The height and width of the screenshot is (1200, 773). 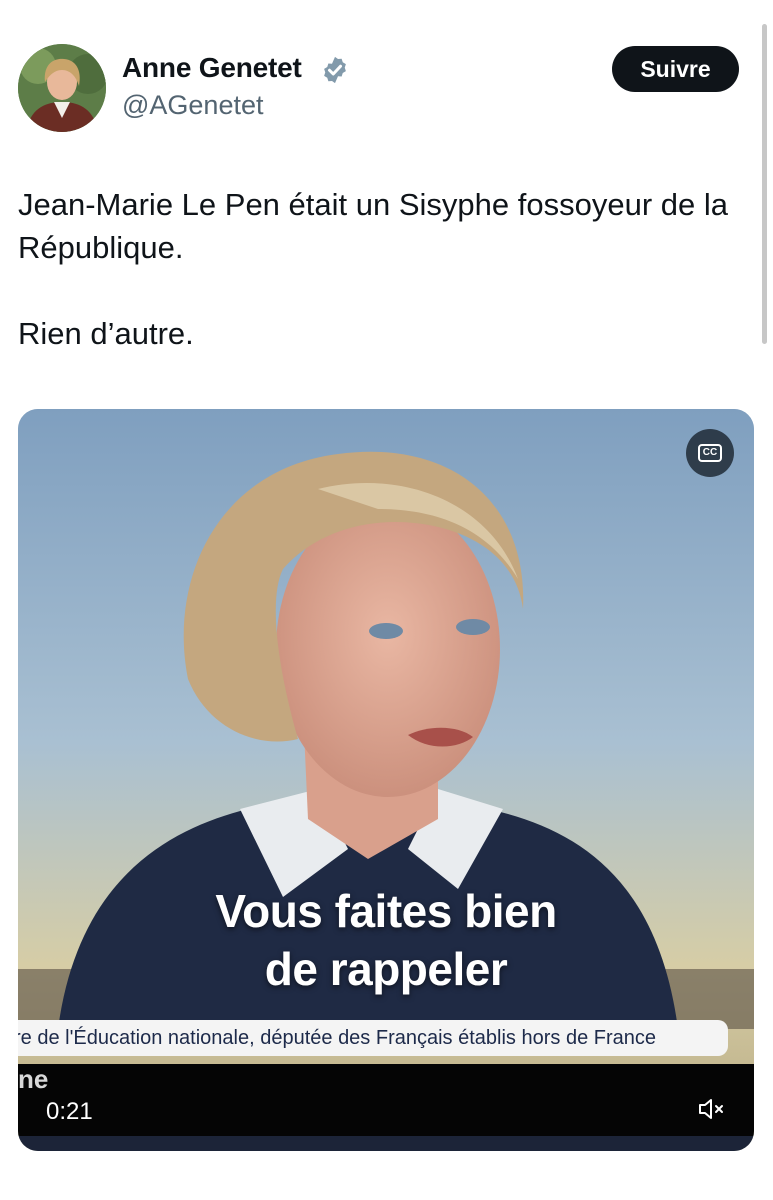 I want to click on author-avatar, so click(x=62, y=88).